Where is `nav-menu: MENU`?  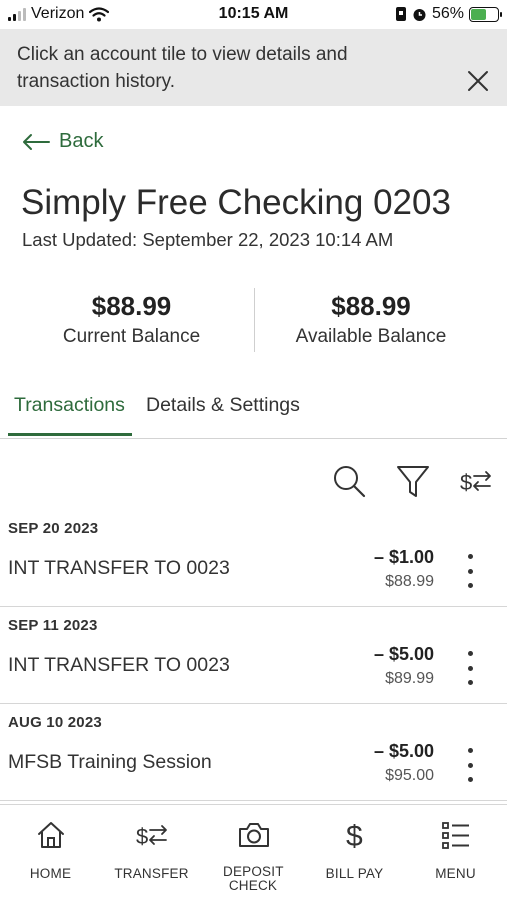
nav-menu: MENU is located at coordinates (455, 849).